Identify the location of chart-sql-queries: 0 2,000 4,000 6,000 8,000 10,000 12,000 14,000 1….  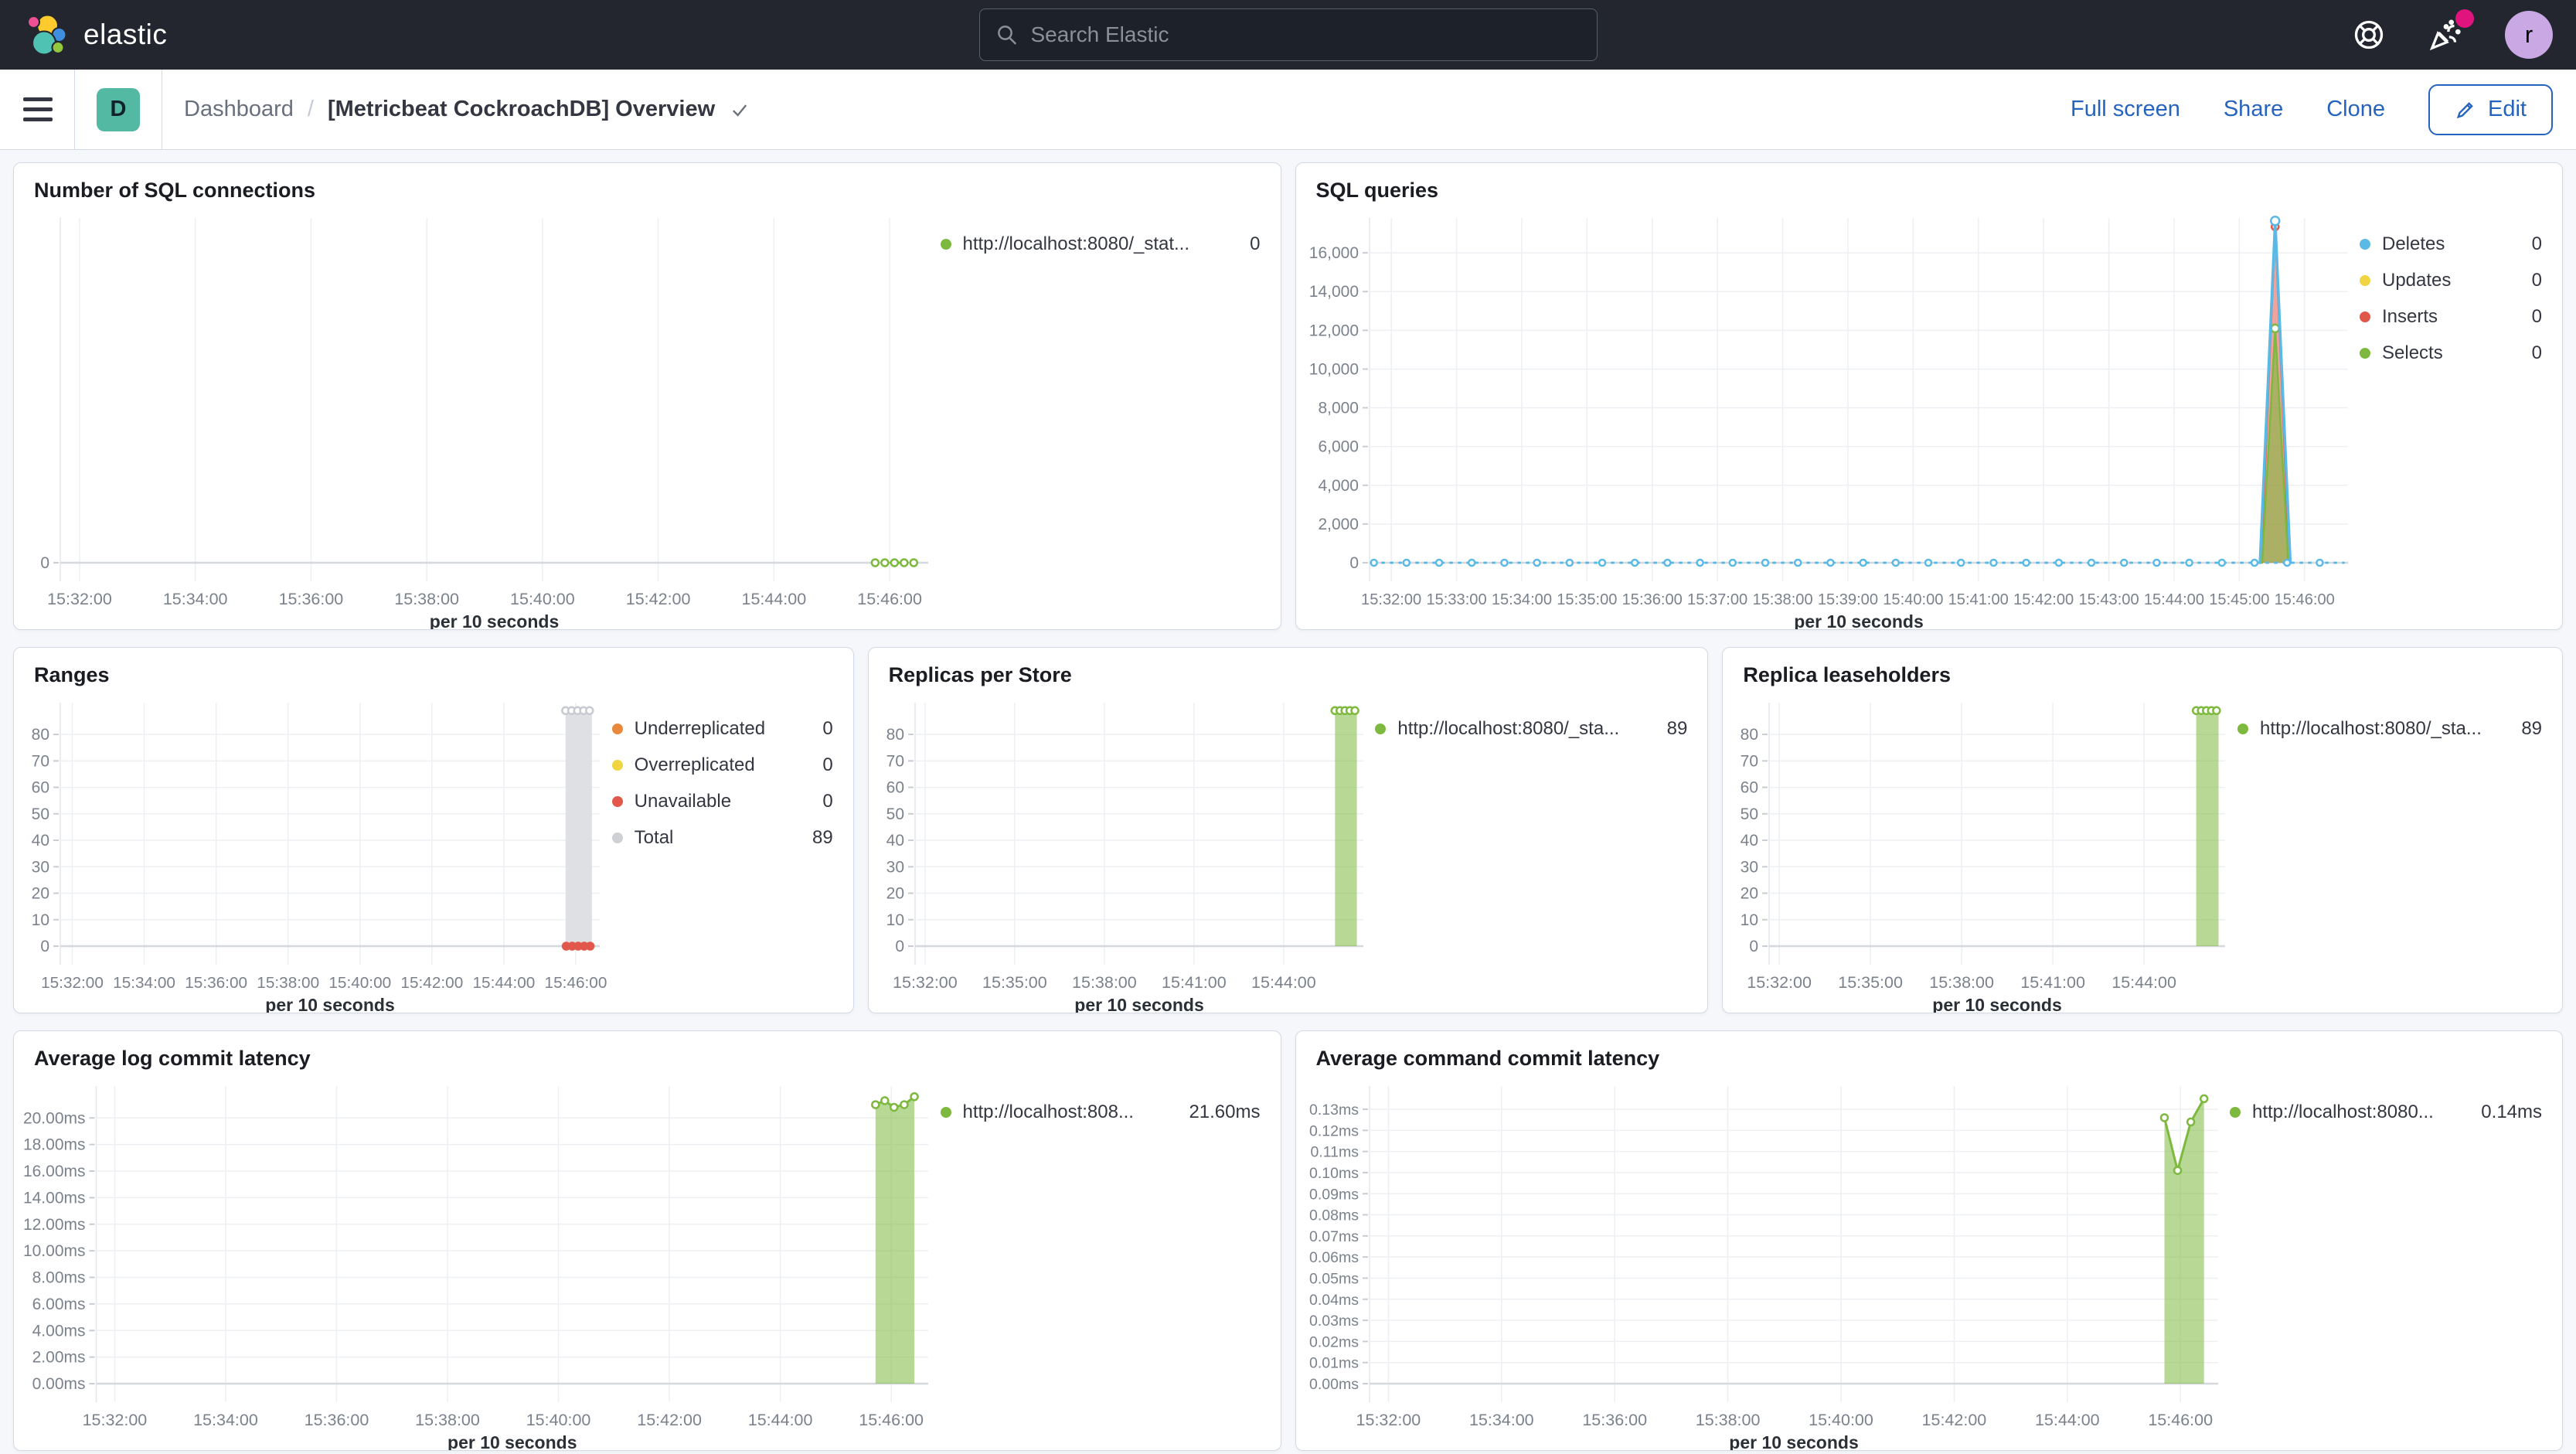
(1828, 418).